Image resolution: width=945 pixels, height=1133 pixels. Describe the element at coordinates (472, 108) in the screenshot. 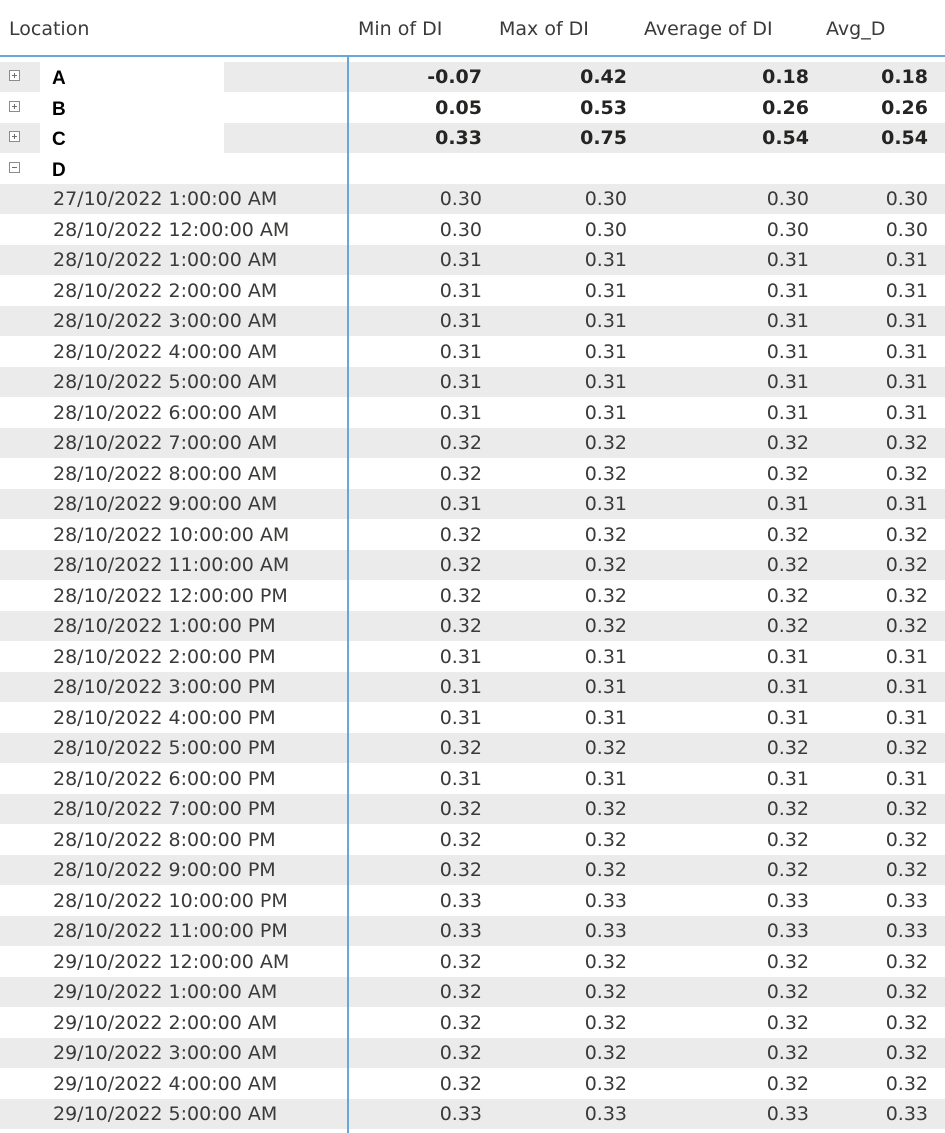

I see `group-row: B 0.05 0.53 0.26 0.26` at that location.